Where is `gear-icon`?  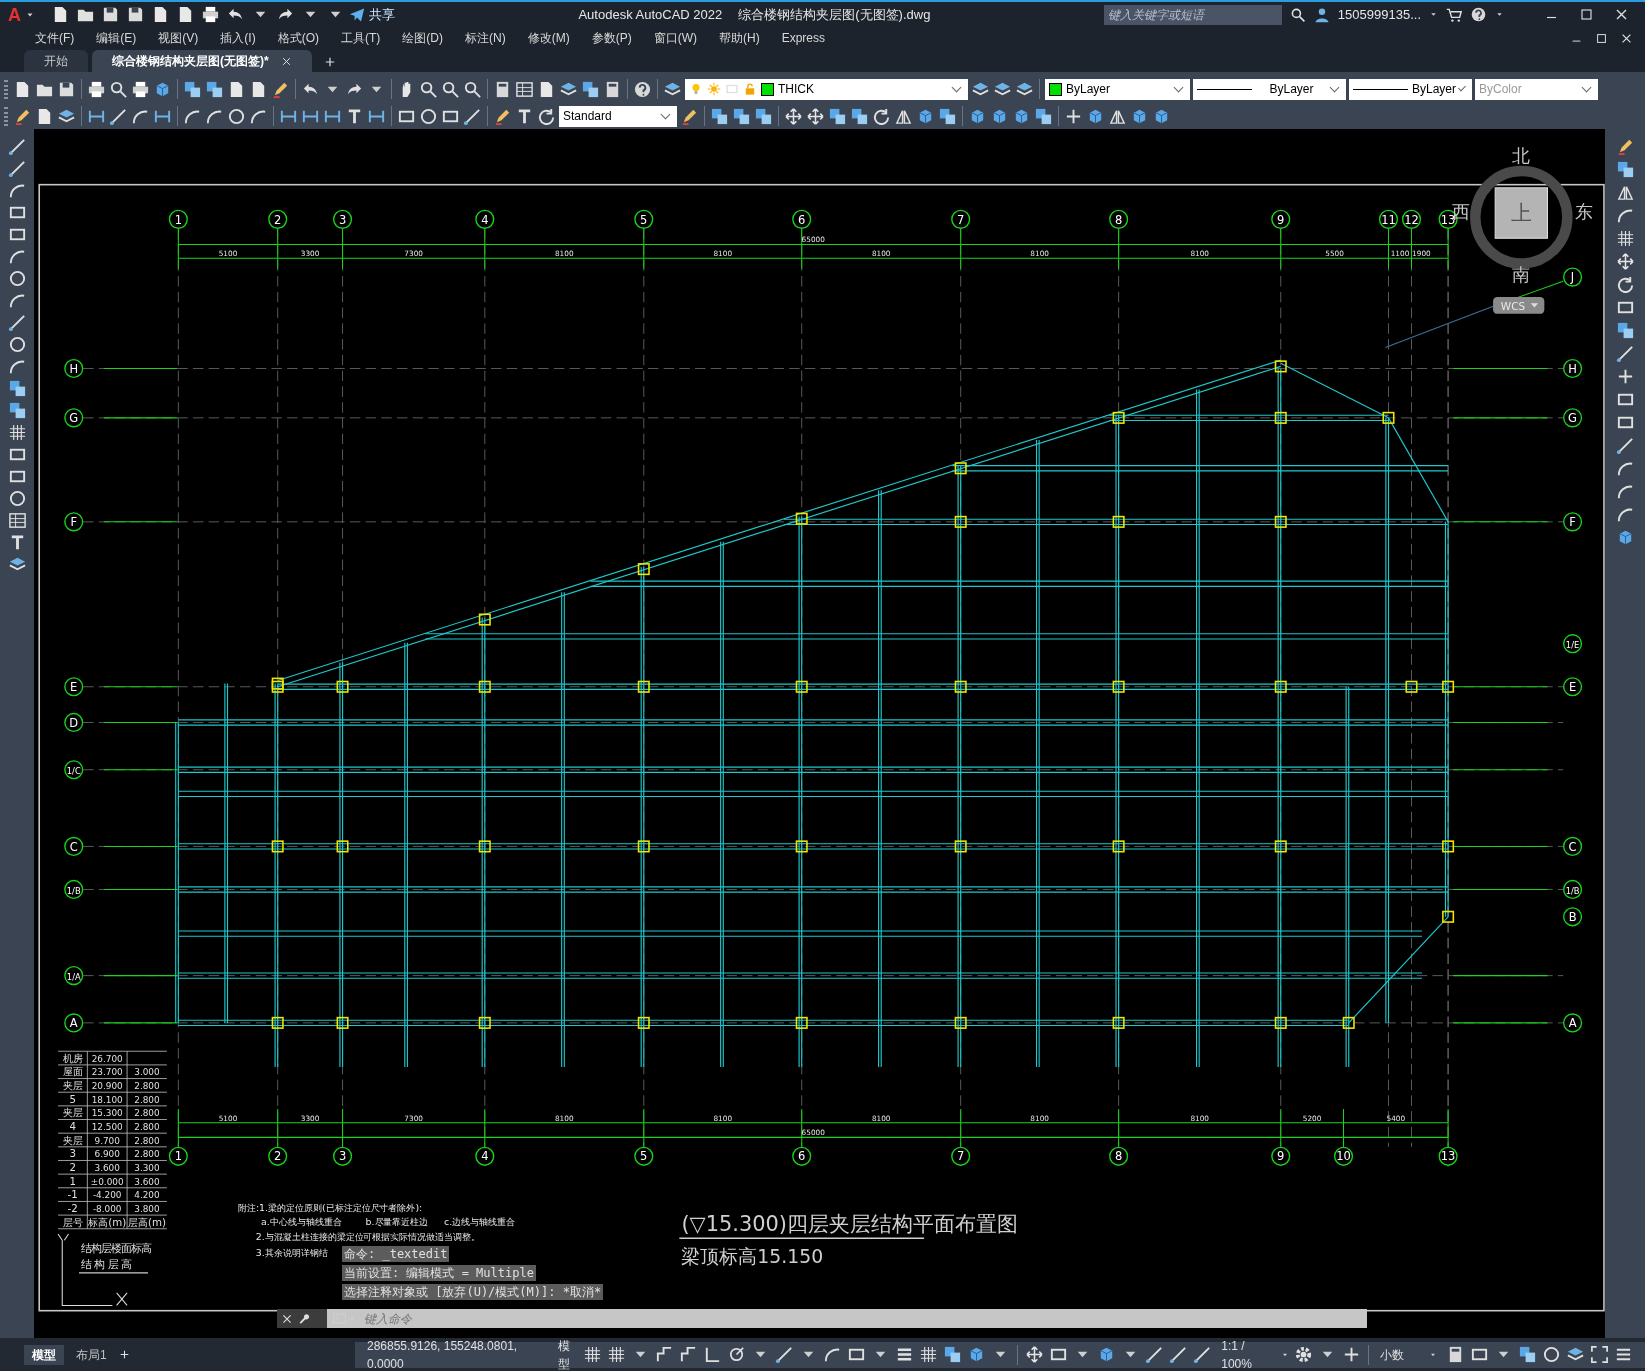 gear-icon is located at coordinates (1304, 1354).